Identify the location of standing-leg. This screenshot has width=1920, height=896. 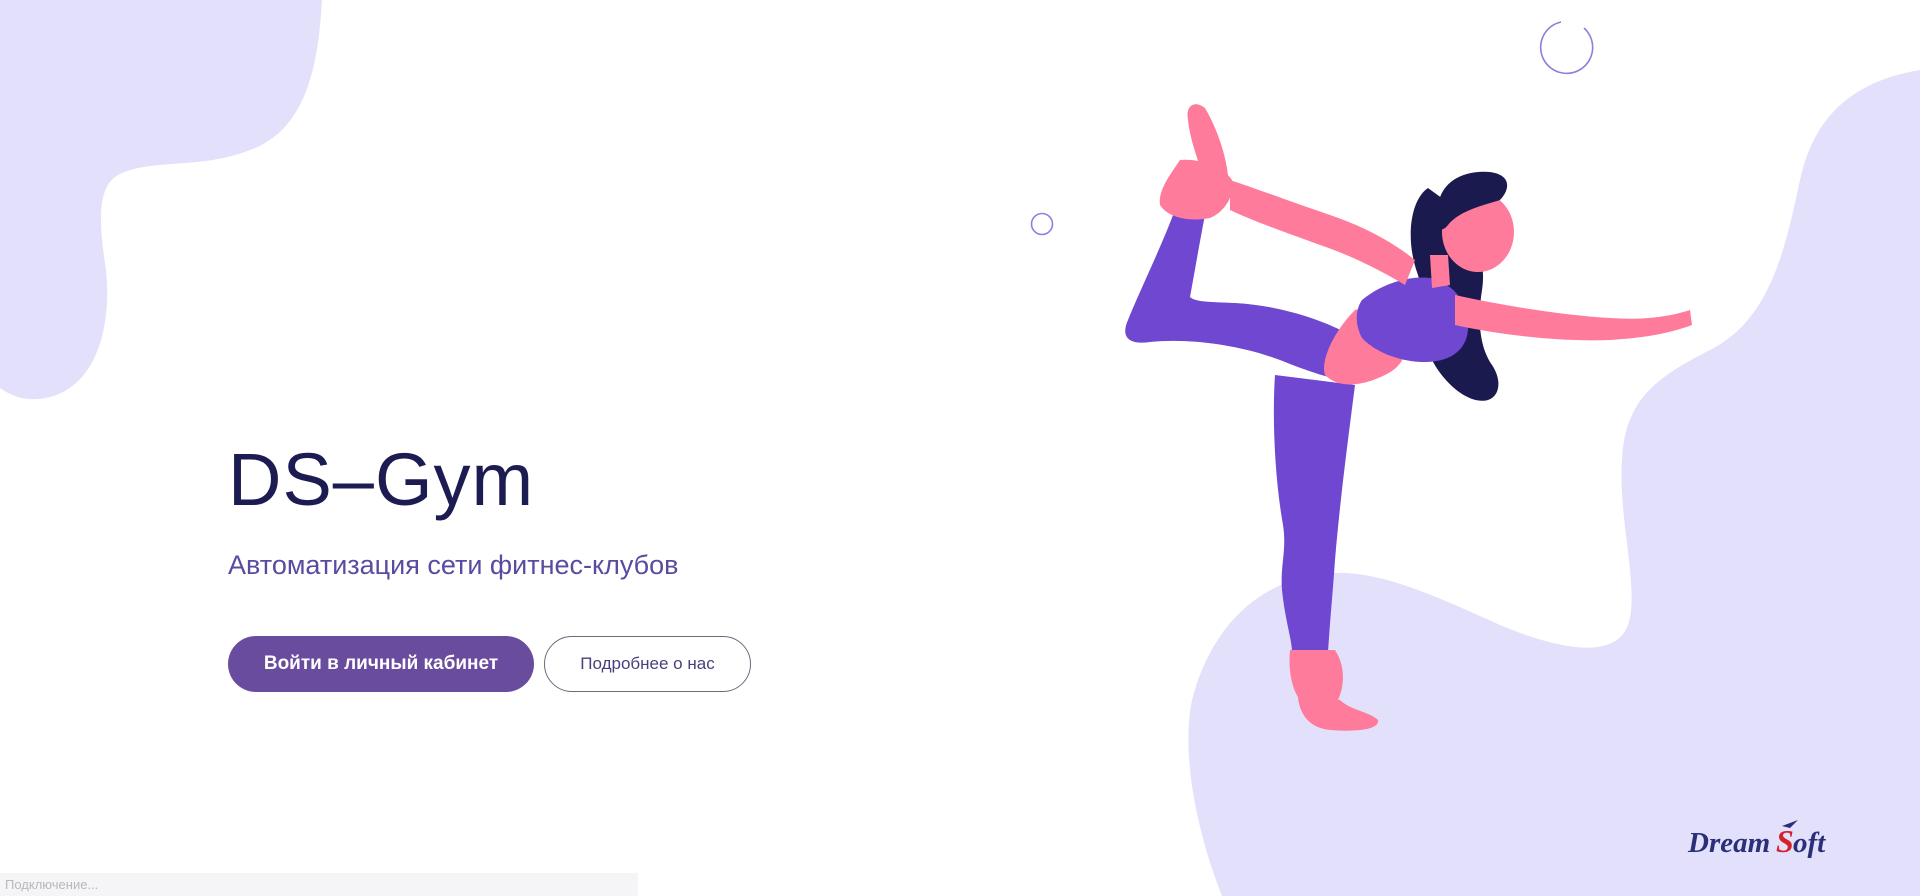
(1314, 513).